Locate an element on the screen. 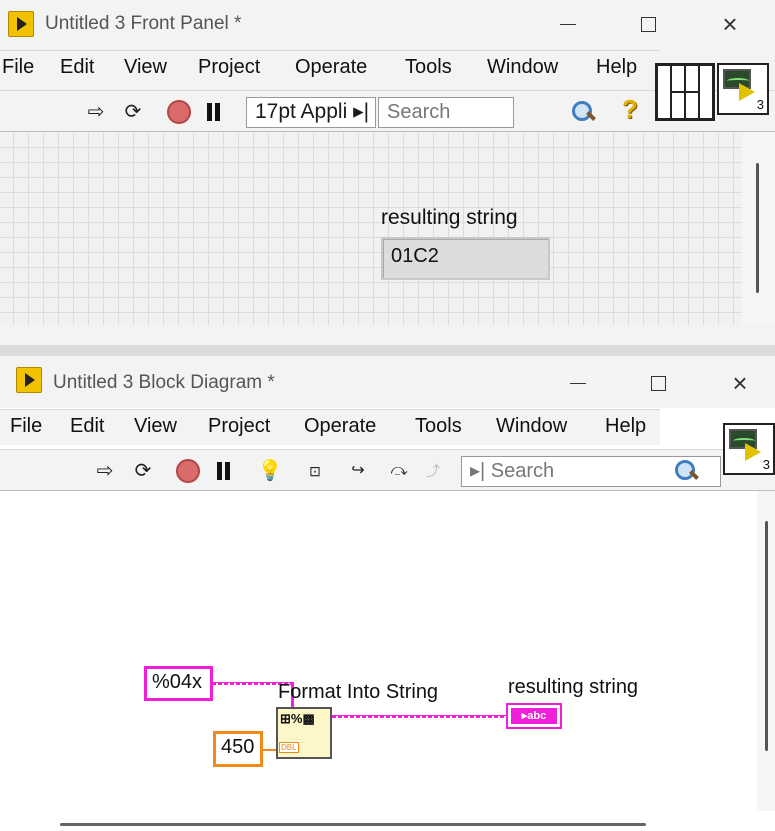 The height and width of the screenshot is (831, 775). window-gap is located at coordinates (387, 350).